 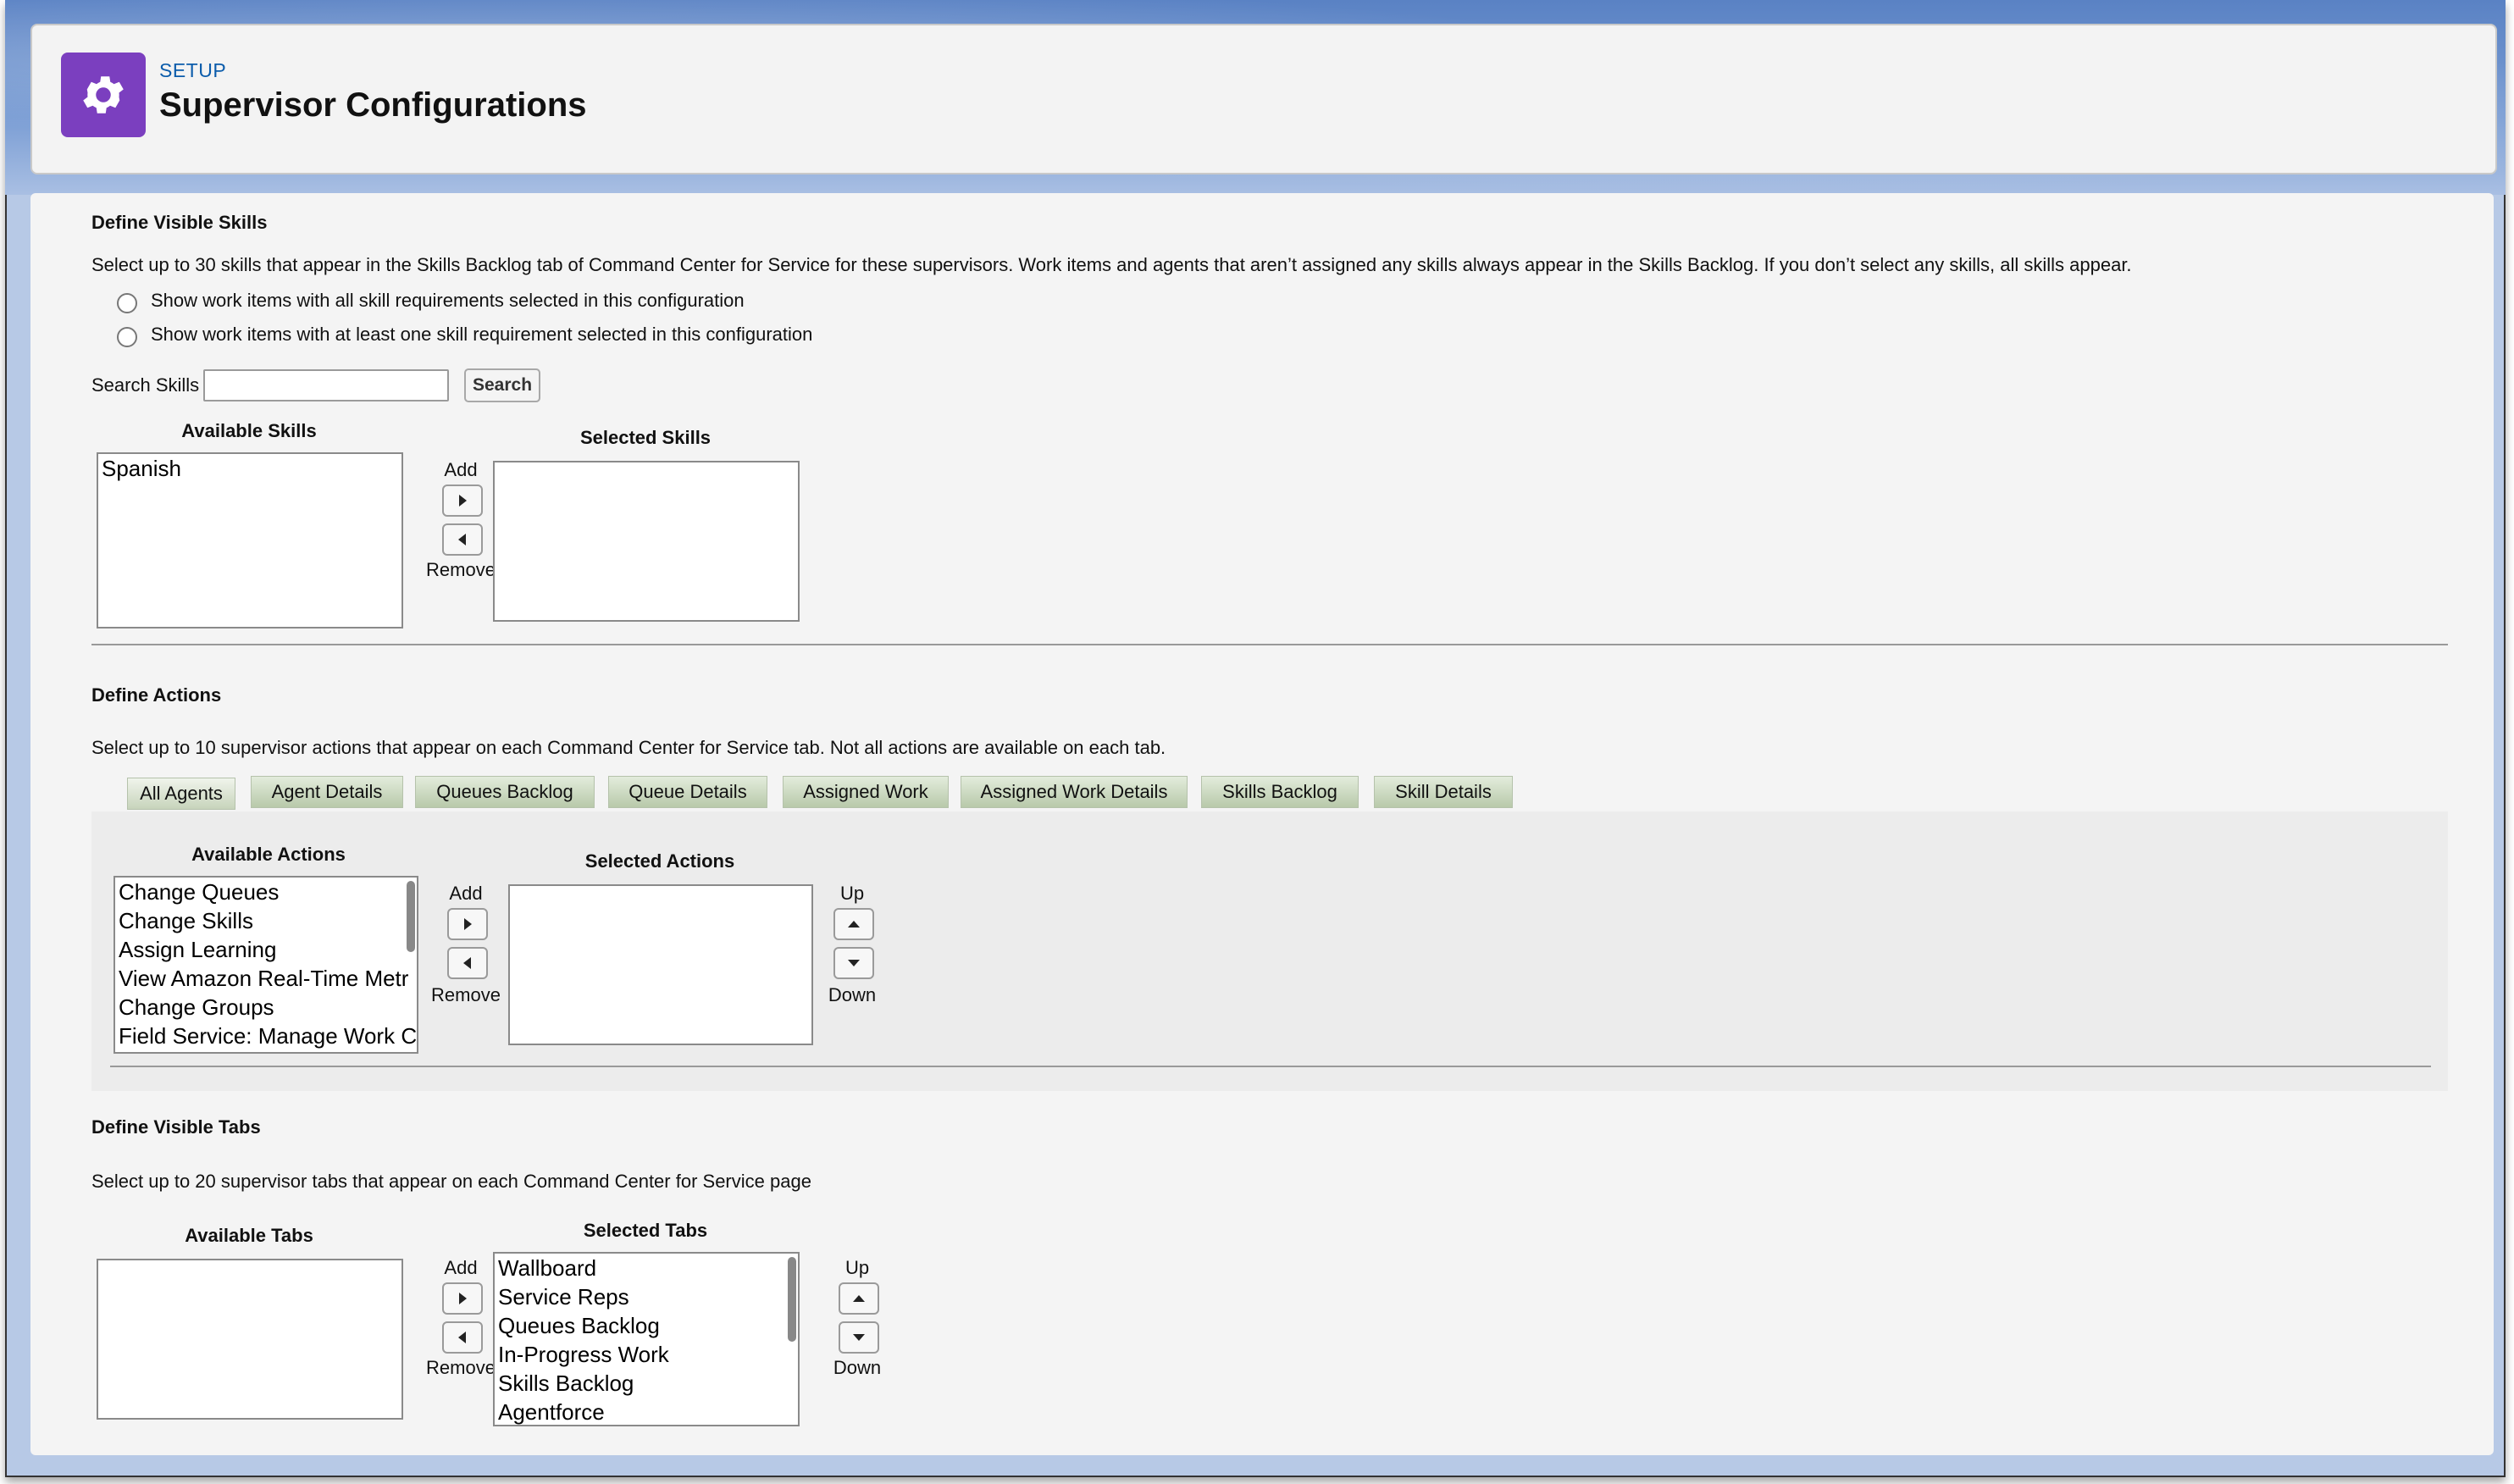 I want to click on actions-down-button, so click(x=853, y=963).